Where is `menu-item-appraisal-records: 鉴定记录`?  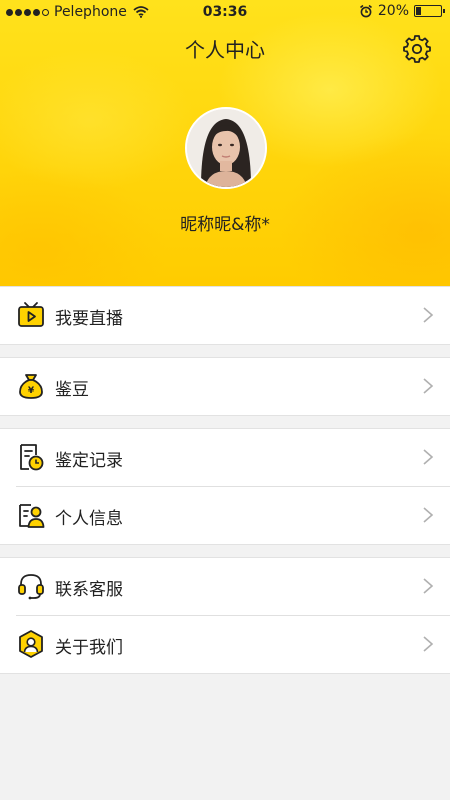
menu-item-appraisal-records: 鉴定记录 is located at coordinates (225, 457).